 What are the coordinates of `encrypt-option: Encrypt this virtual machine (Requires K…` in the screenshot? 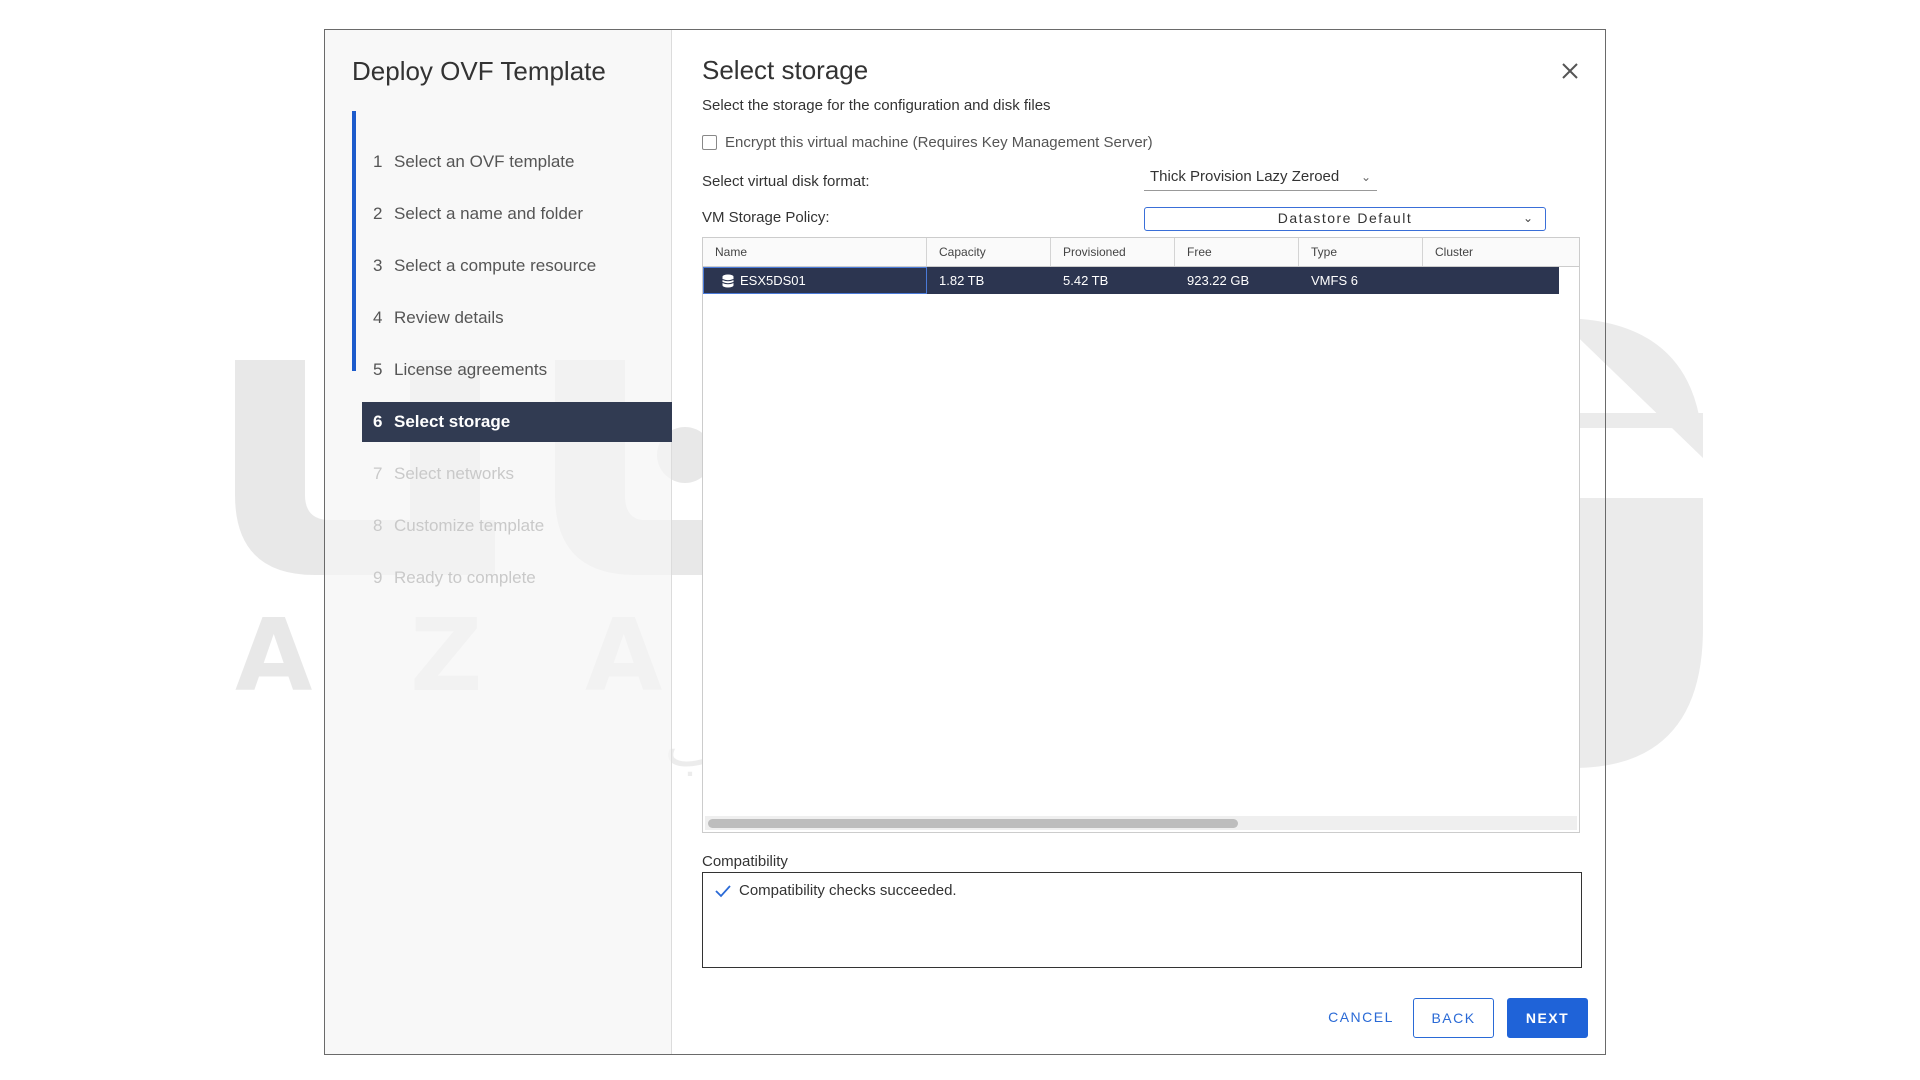 It's located at (927, 142).